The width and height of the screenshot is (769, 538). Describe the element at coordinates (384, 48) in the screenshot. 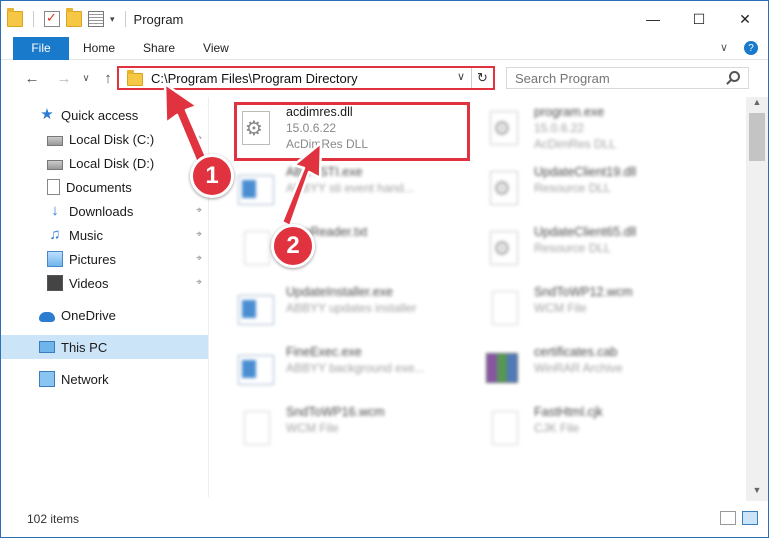

I see `ribbon-tabs: File Home Share View ∨ ?` at that location.